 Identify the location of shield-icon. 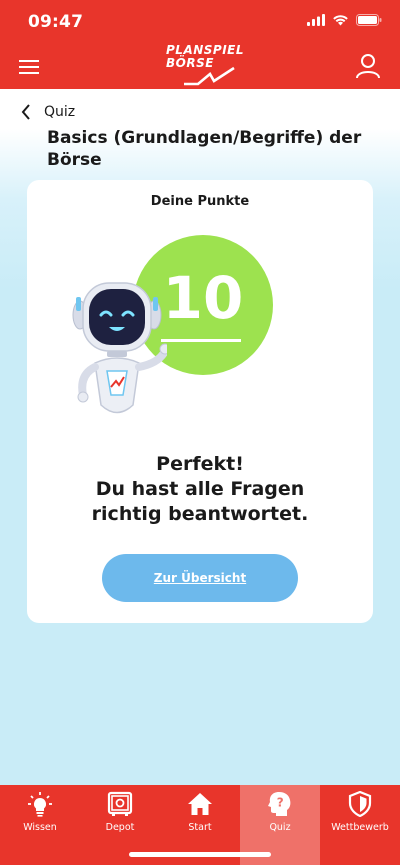
(360, 804).